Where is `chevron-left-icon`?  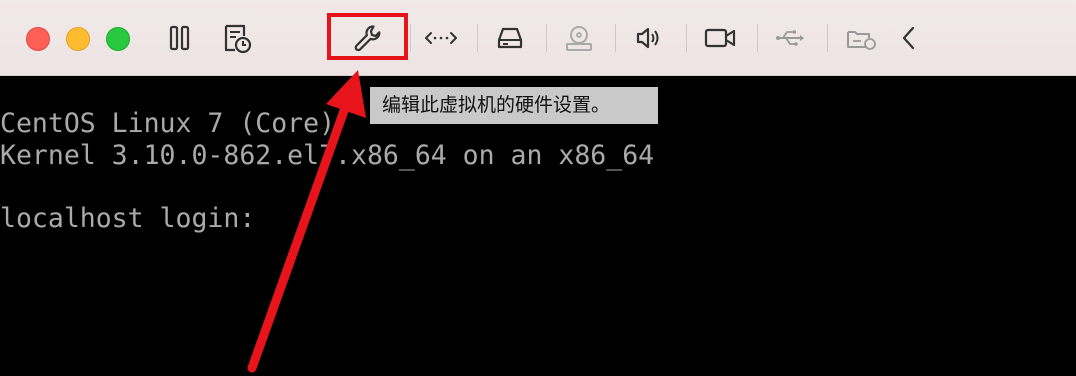 chevron-left-icon is located at coordinates (908, 38).